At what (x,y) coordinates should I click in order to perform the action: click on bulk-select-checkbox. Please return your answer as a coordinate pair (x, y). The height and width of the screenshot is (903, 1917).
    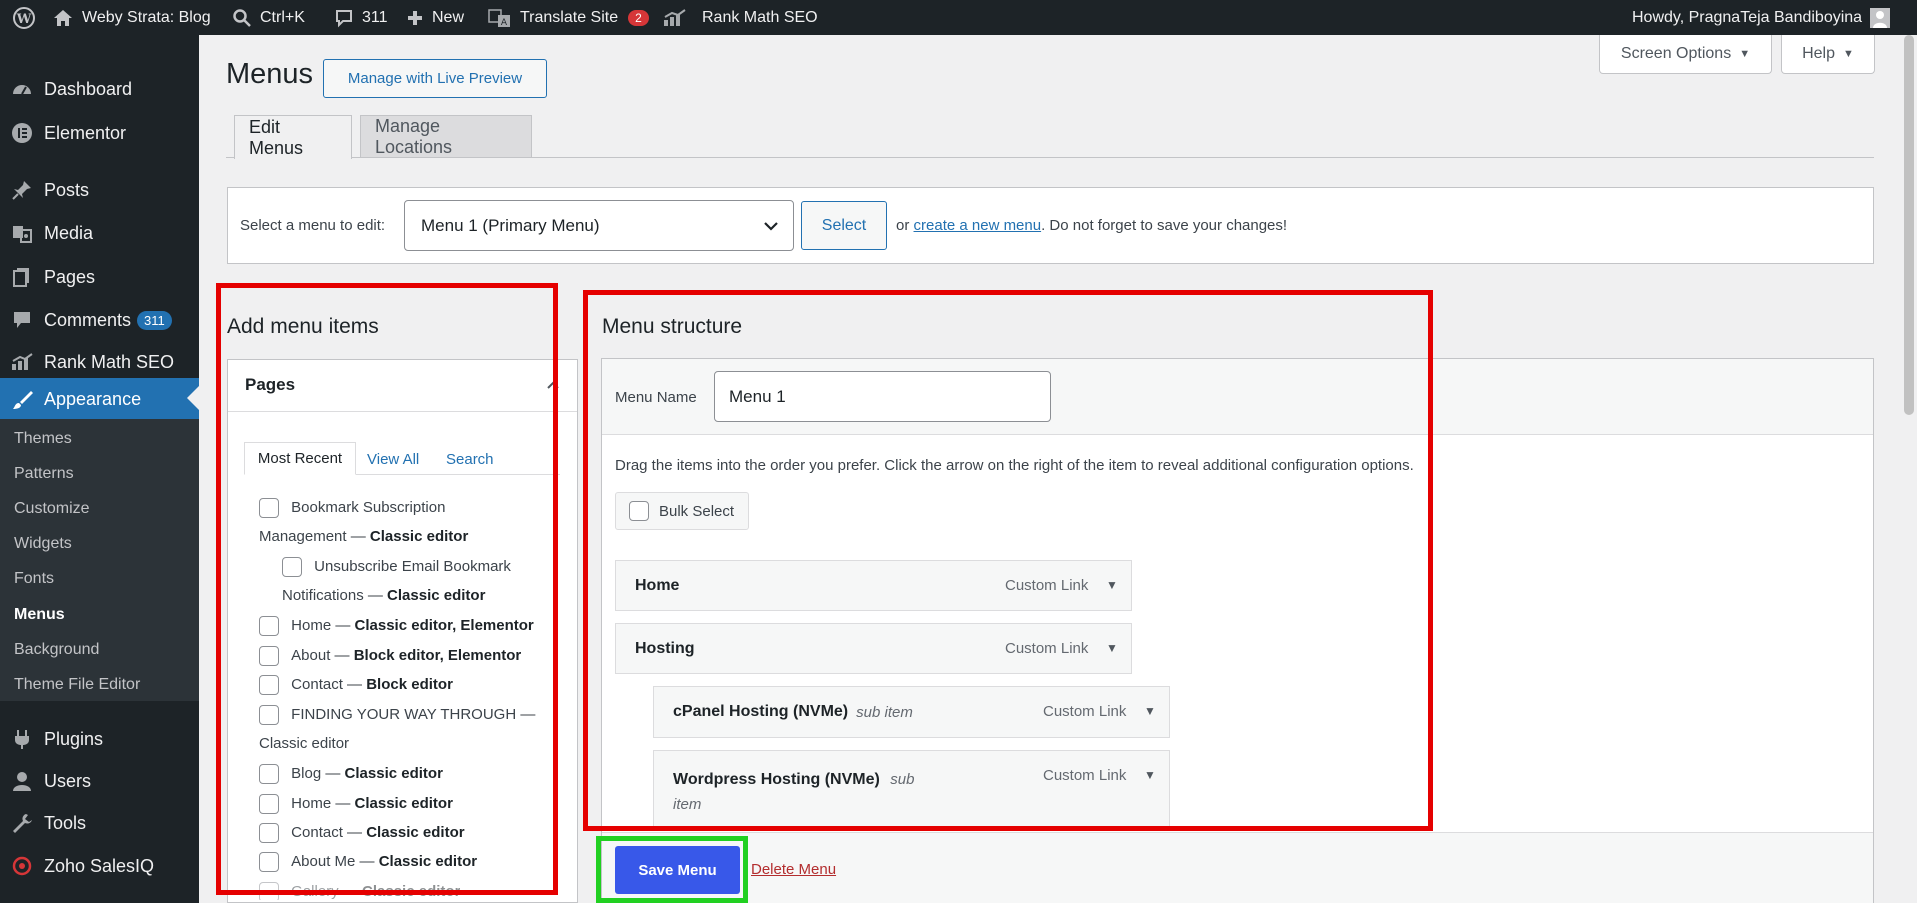
    Looking at the image, I should click on (639, 511).